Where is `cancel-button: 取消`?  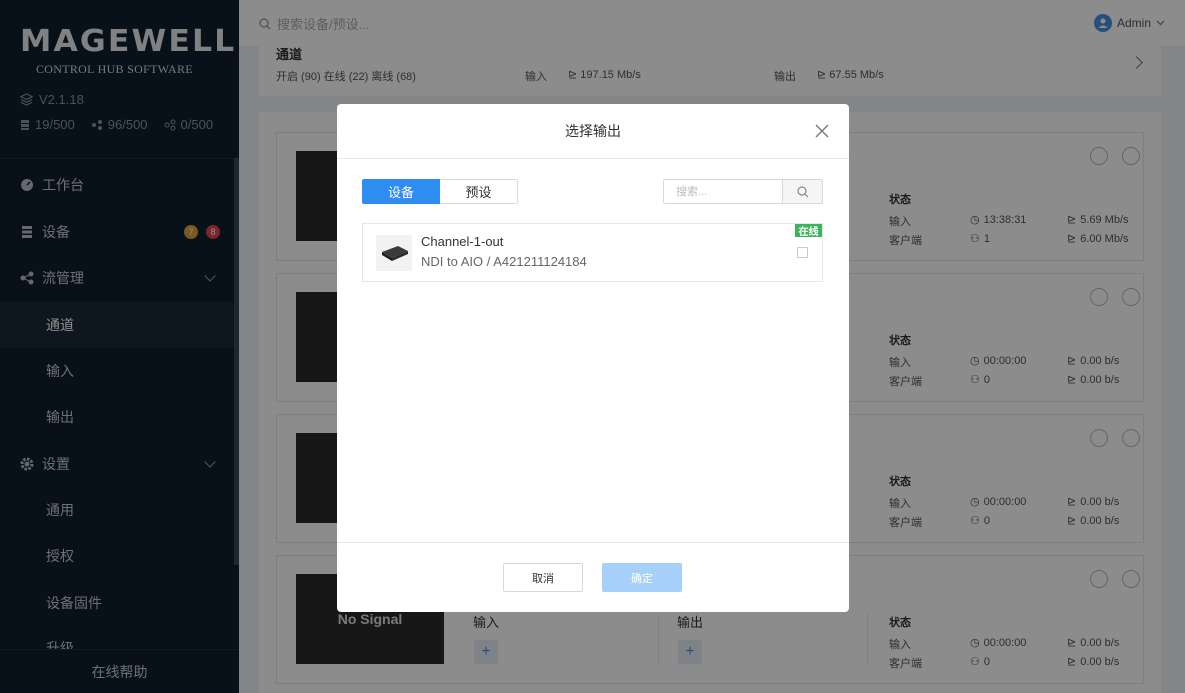 cancel-button: 取消 is located at coordinates (543, 577).